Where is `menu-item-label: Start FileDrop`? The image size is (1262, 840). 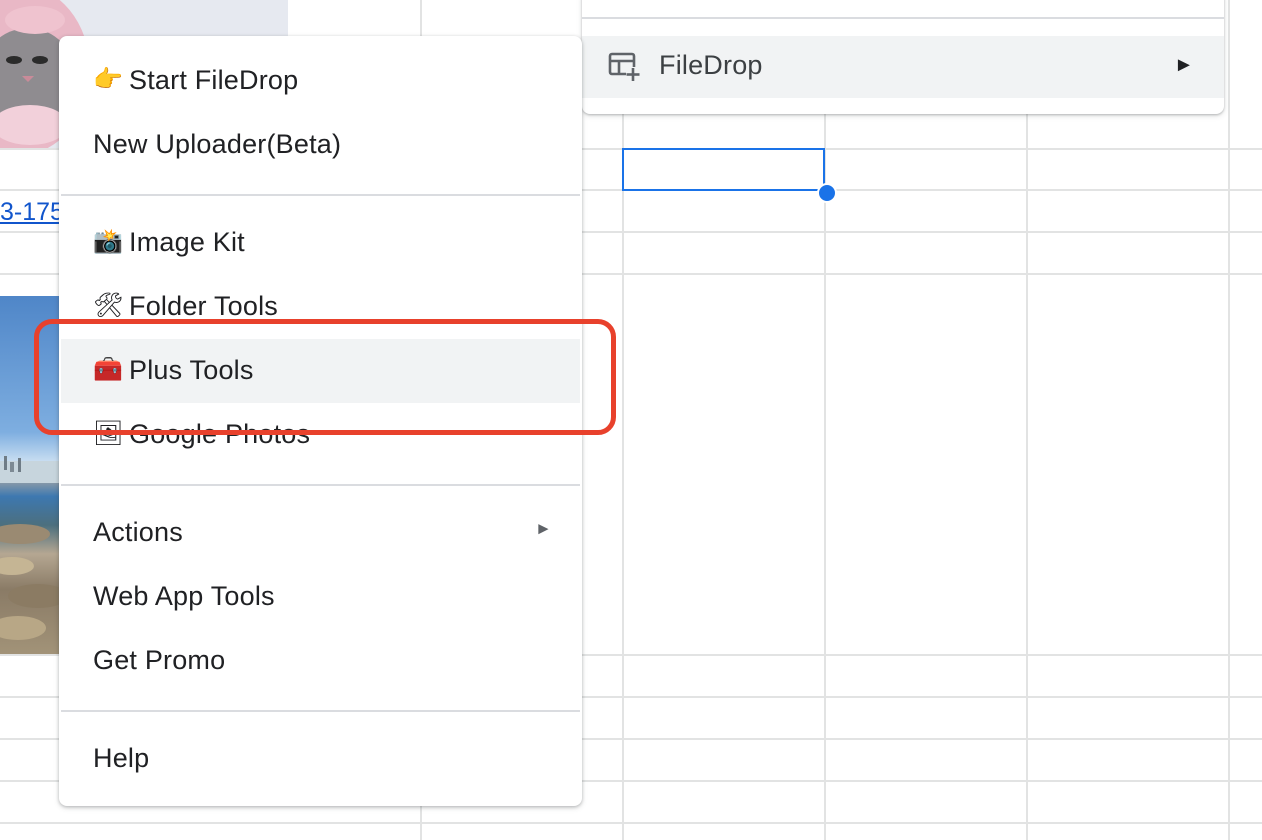 menu-item-label: Start FileDrop is located at coordinates (214, 80).